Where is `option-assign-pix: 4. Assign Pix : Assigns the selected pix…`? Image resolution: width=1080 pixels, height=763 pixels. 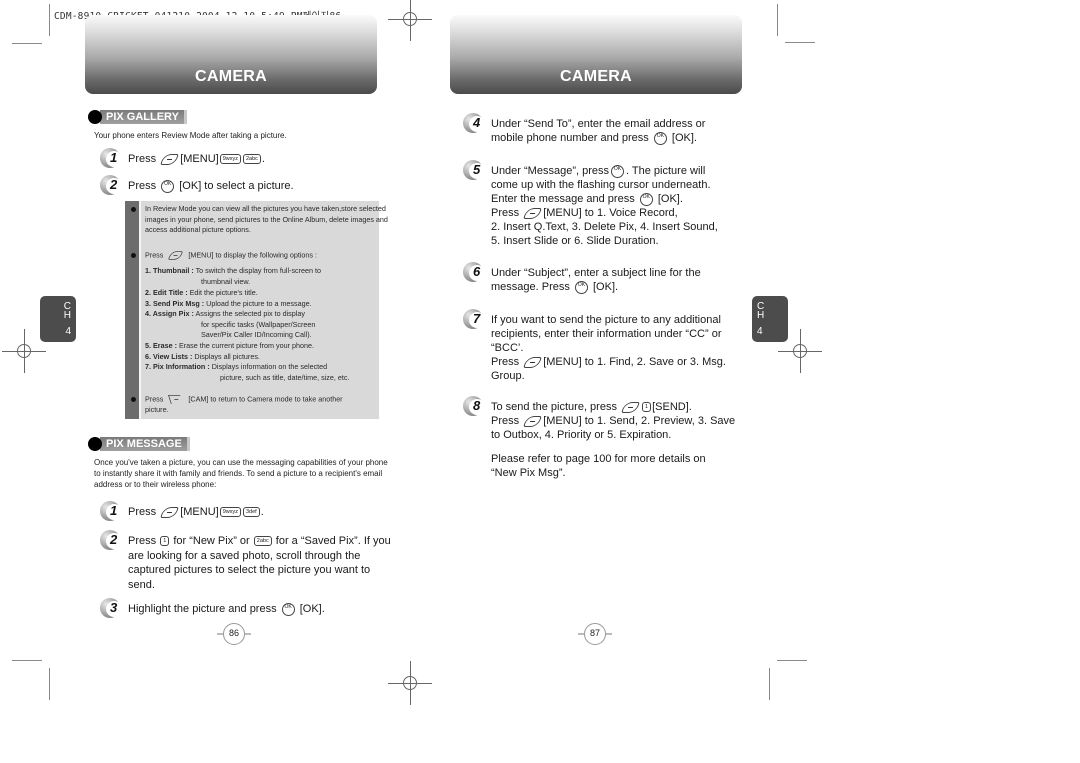
option-assign-pix: 4. Assign Pix : Assigns the selected pix… is located at coordinates (230, 324).